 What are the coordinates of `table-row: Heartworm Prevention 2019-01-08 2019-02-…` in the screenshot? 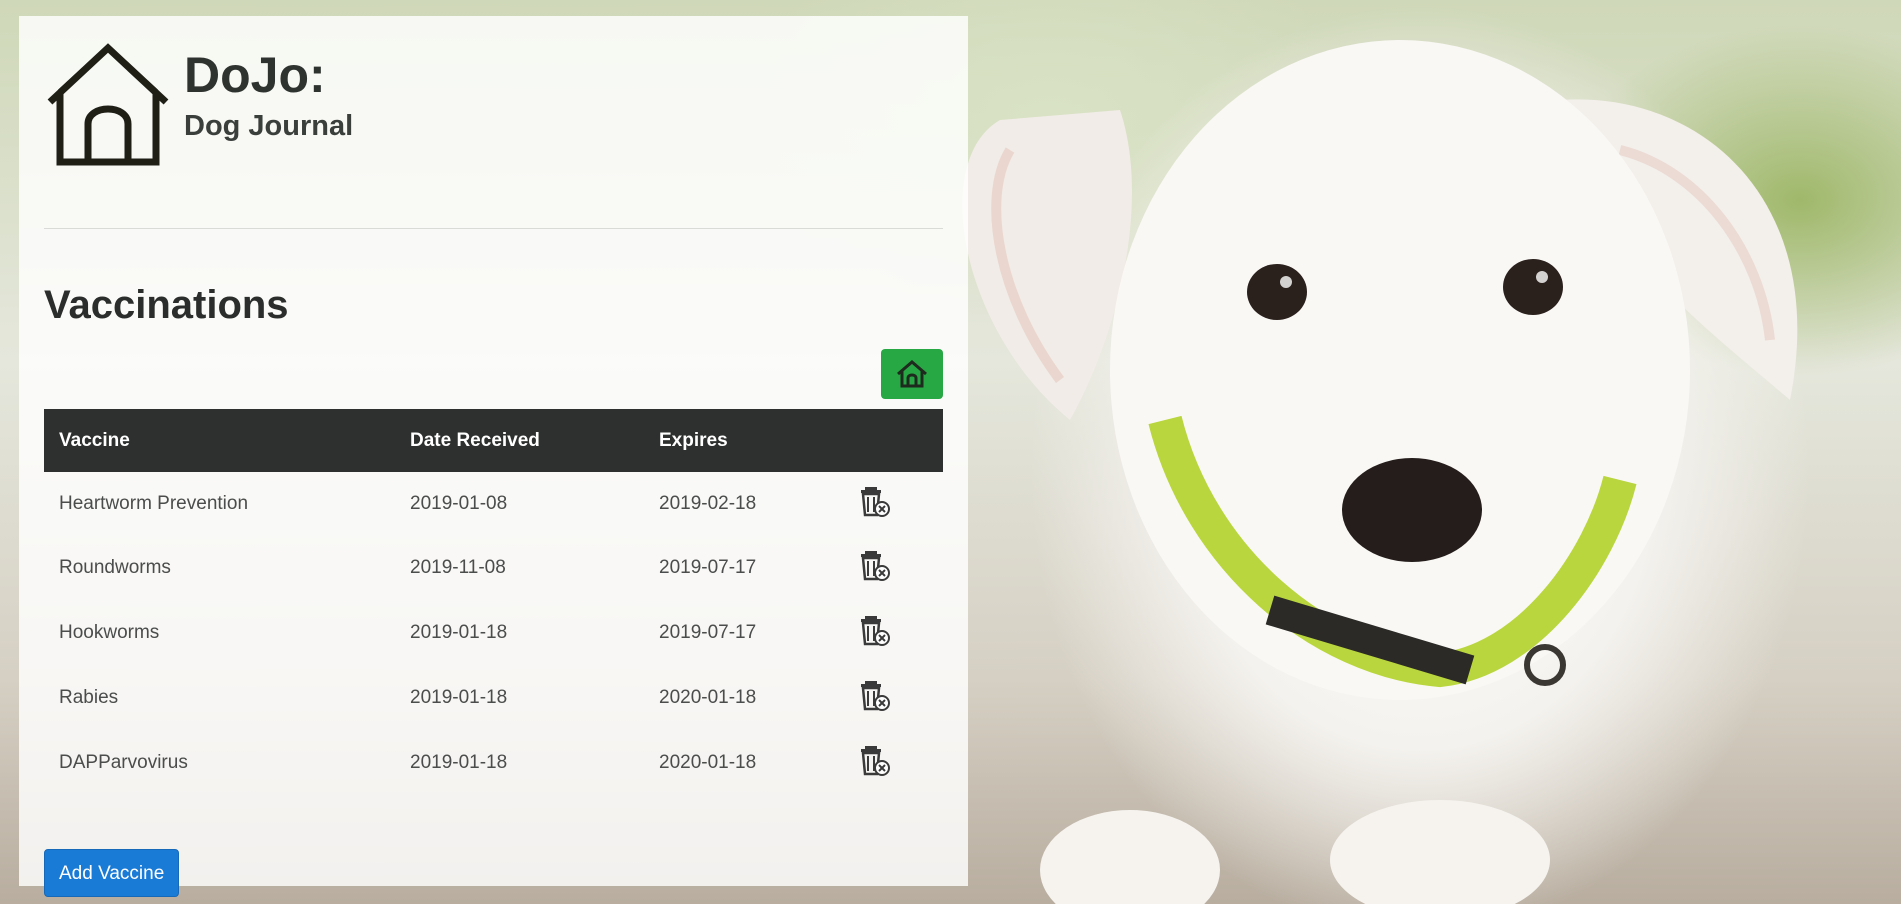 It's located at (493, 503).